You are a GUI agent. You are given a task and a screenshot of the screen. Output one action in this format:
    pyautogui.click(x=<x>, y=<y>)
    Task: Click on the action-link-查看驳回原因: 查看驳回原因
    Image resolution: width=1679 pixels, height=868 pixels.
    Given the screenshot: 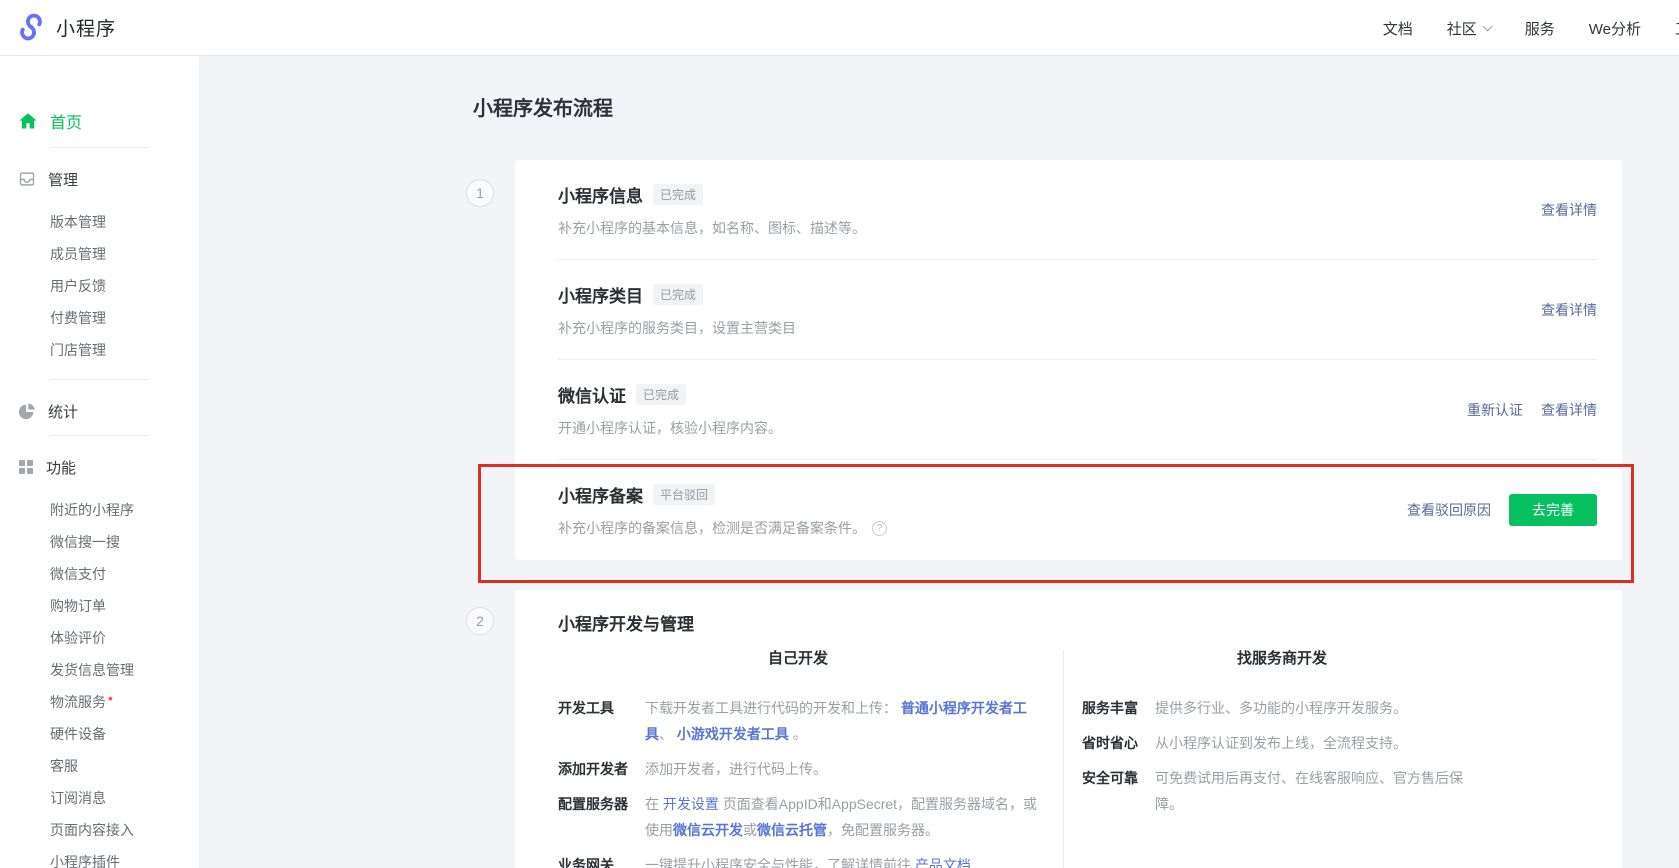 What is the action you would take?
    pyautogui.click(x=1449, y=510)
    